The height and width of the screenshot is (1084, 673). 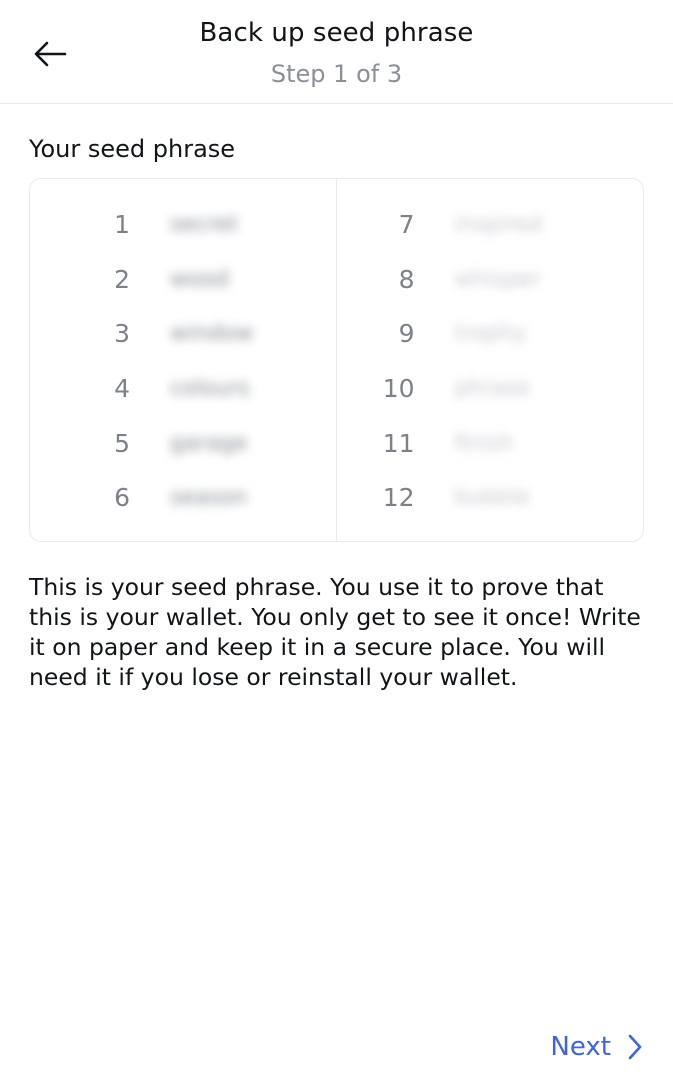 What do you see at coordinates (398, 497) in the screenshot?
I see `seed-word-number: 12` at bounding box center [398, 497].